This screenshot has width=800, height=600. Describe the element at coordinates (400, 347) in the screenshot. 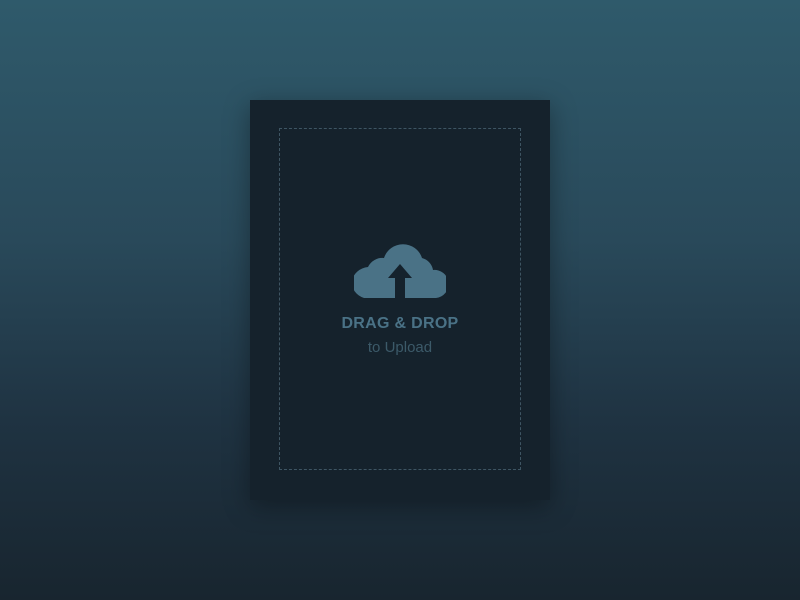

I see `drop-subtitle: to Upload` at that location.